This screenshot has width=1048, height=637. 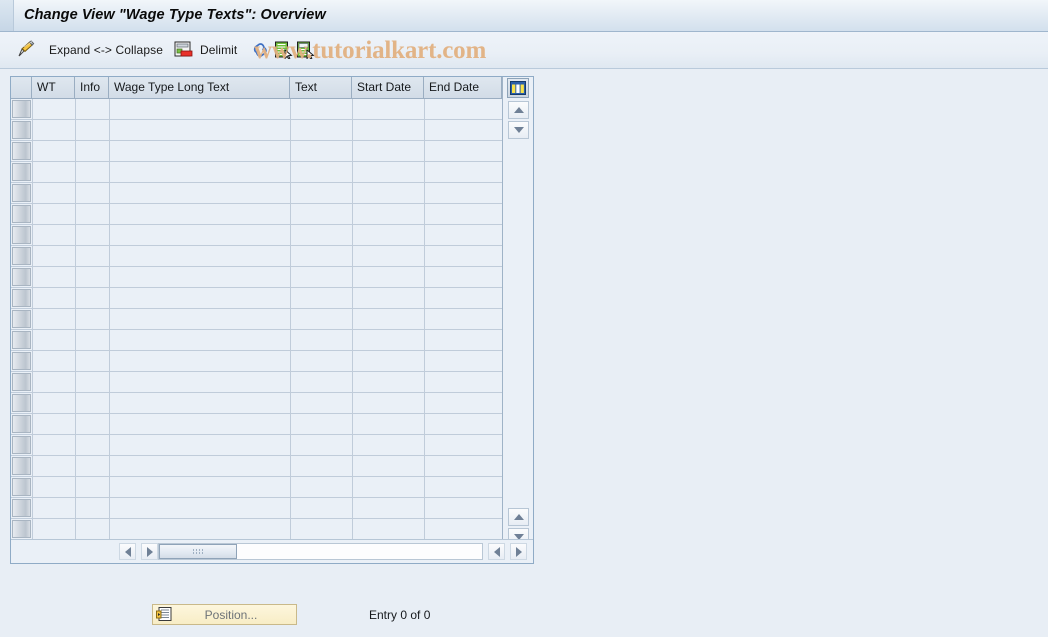 I want to click on column-config-button, so click(x=518, y=88).